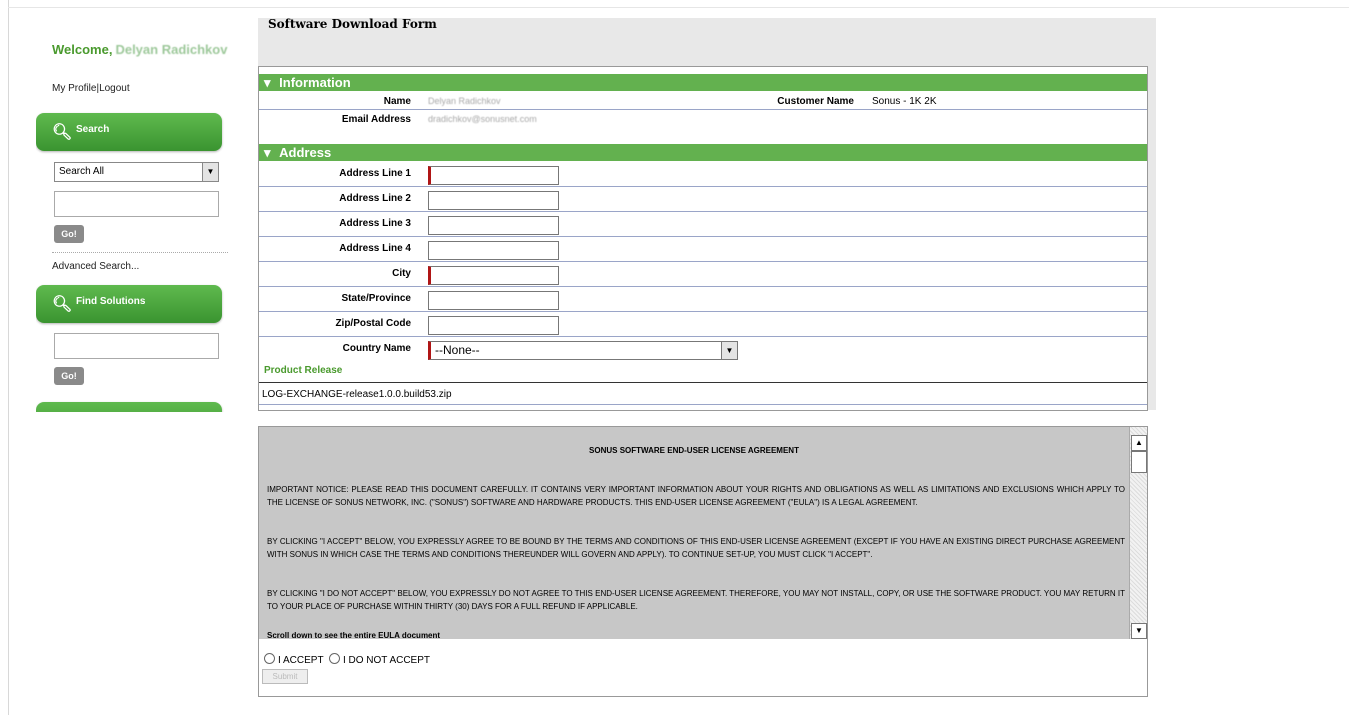 This screenshot has width=1349, height=715. What do you see at coordinates (1139, 462) in the screenshot?
I see `scrollbar-thumb` at bounding box center [1139, 462].